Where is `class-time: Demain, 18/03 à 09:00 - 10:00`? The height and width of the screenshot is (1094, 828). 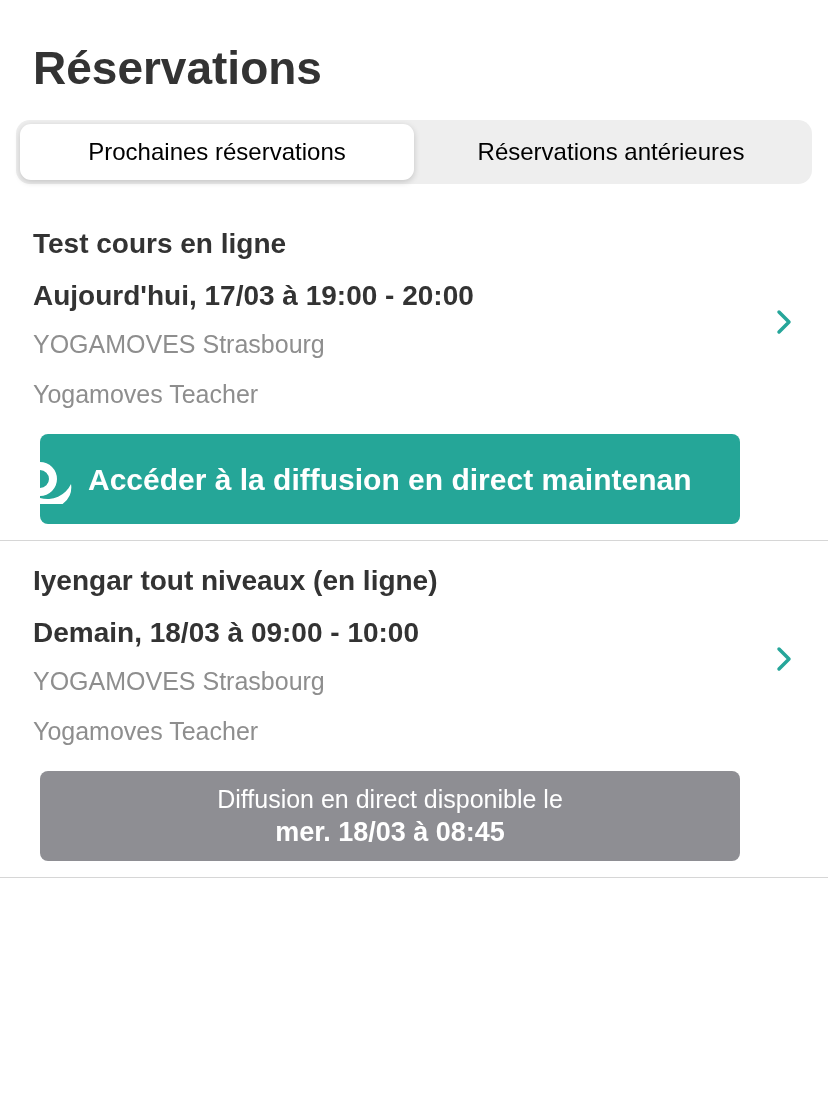
class-time: Demain, 18/03 à 09:00 - 10:00 is located at coordinates (226, 633).